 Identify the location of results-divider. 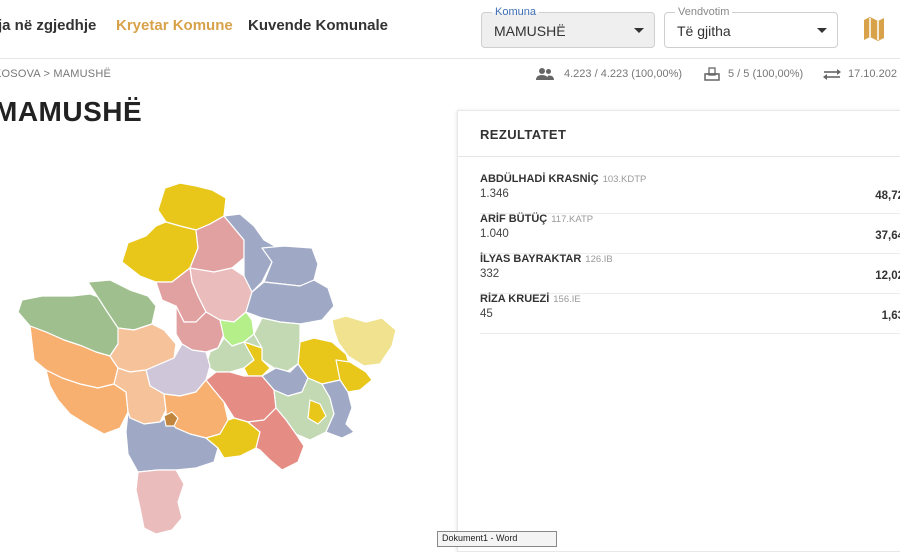
(679, 156).